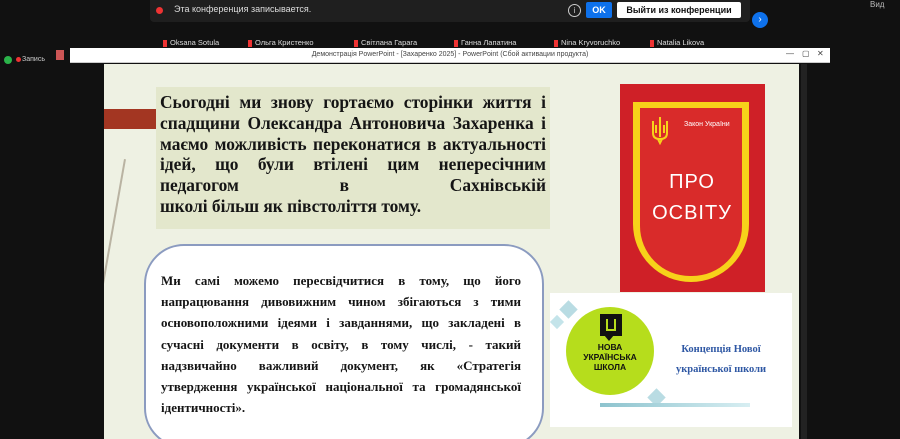 Image resolution: width=900 pixels, height=439 pixels. I want to click on next-page-icon: ›, so click(760, 20).